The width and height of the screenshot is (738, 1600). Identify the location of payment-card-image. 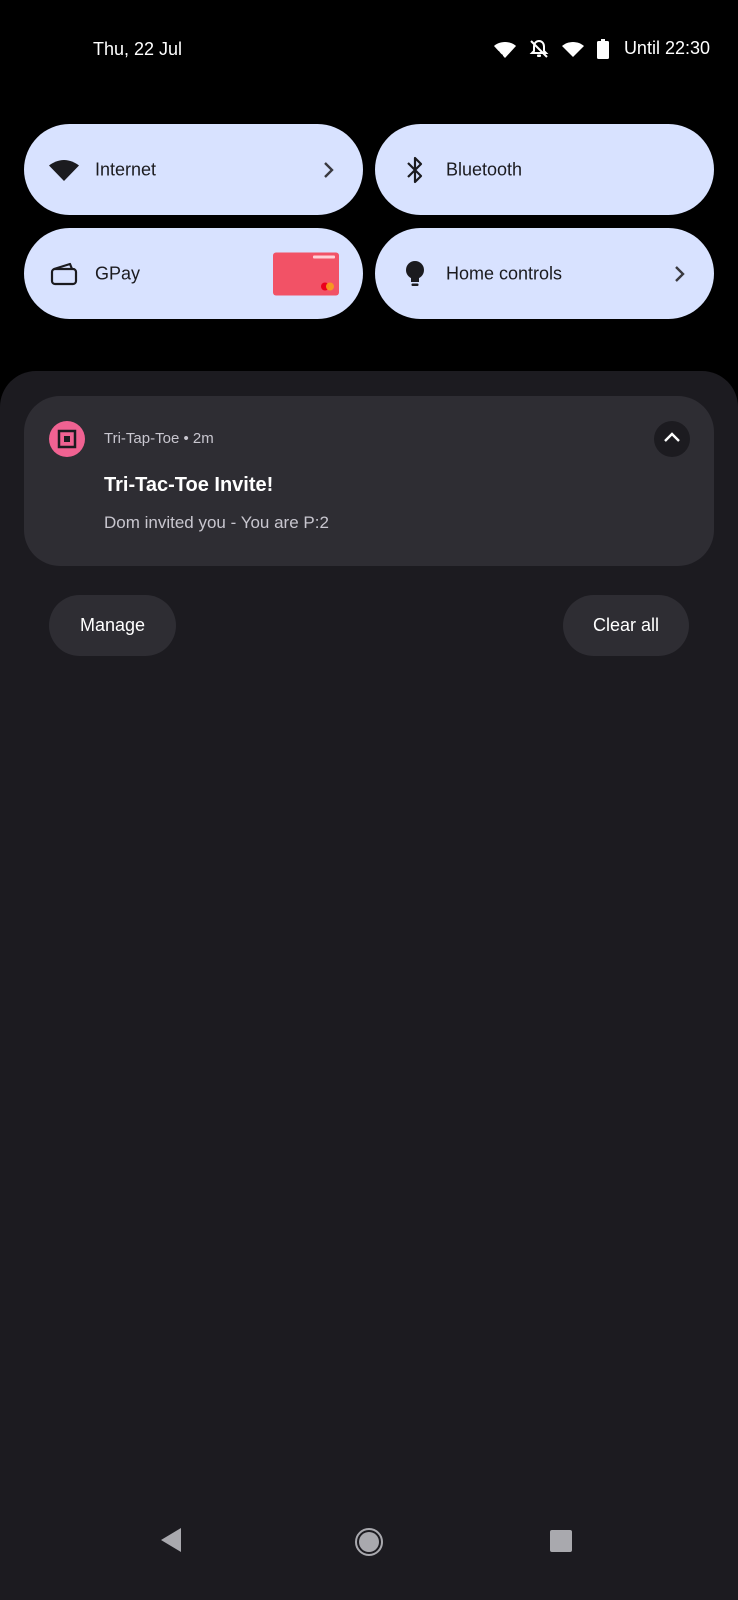
(306, 273).